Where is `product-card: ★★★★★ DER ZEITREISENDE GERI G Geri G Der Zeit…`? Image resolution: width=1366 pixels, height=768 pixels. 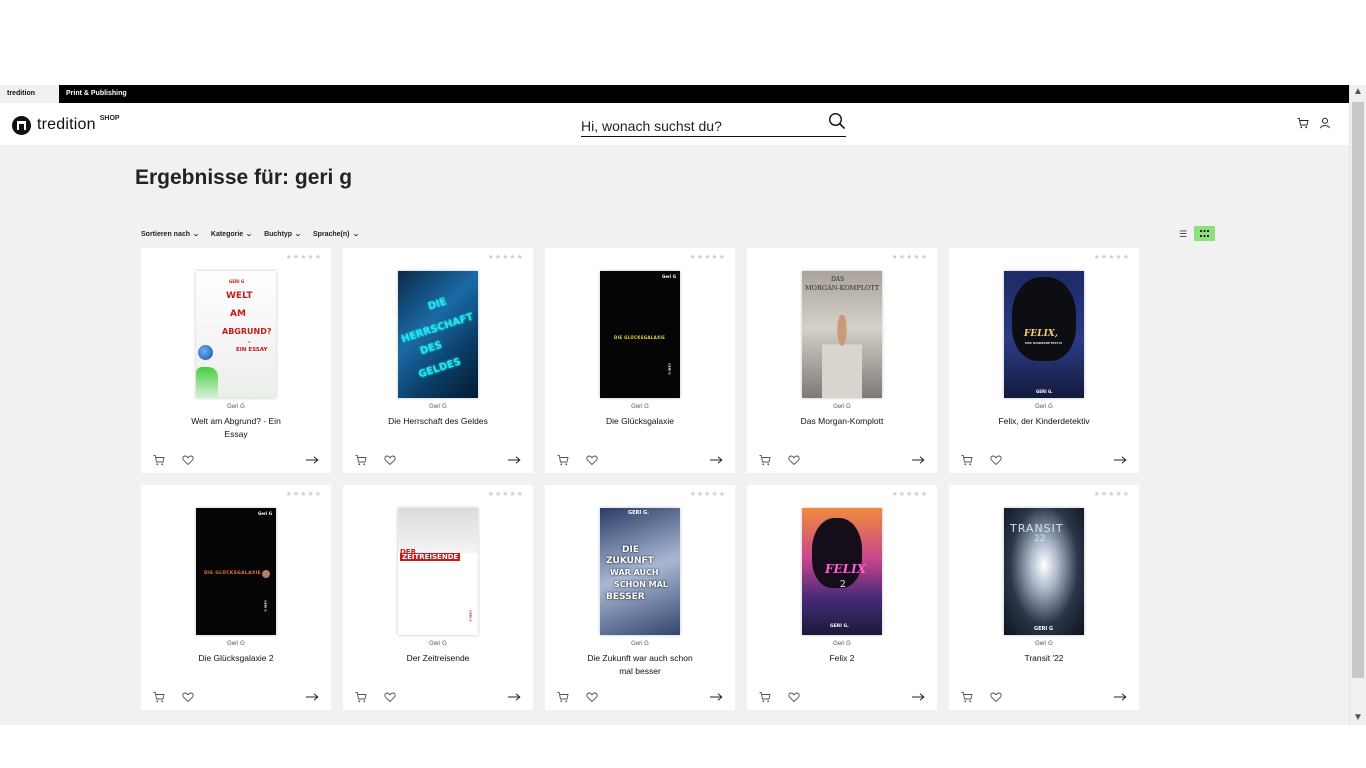 product-card: ★★★★★ DER ZEITREISENDE GERI G Geri G Der Zeit… is located at coordinates (438, 597).